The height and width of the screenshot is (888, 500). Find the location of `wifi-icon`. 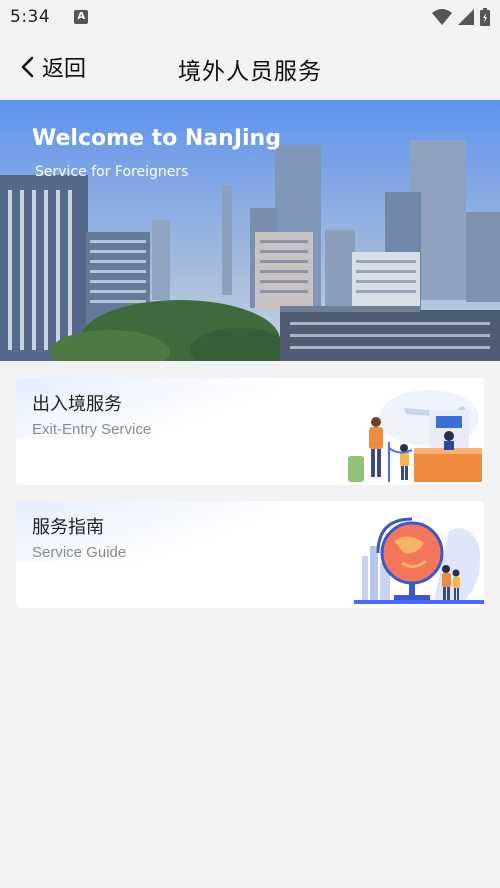

wifi-icon is located at coordinates (442, 17).